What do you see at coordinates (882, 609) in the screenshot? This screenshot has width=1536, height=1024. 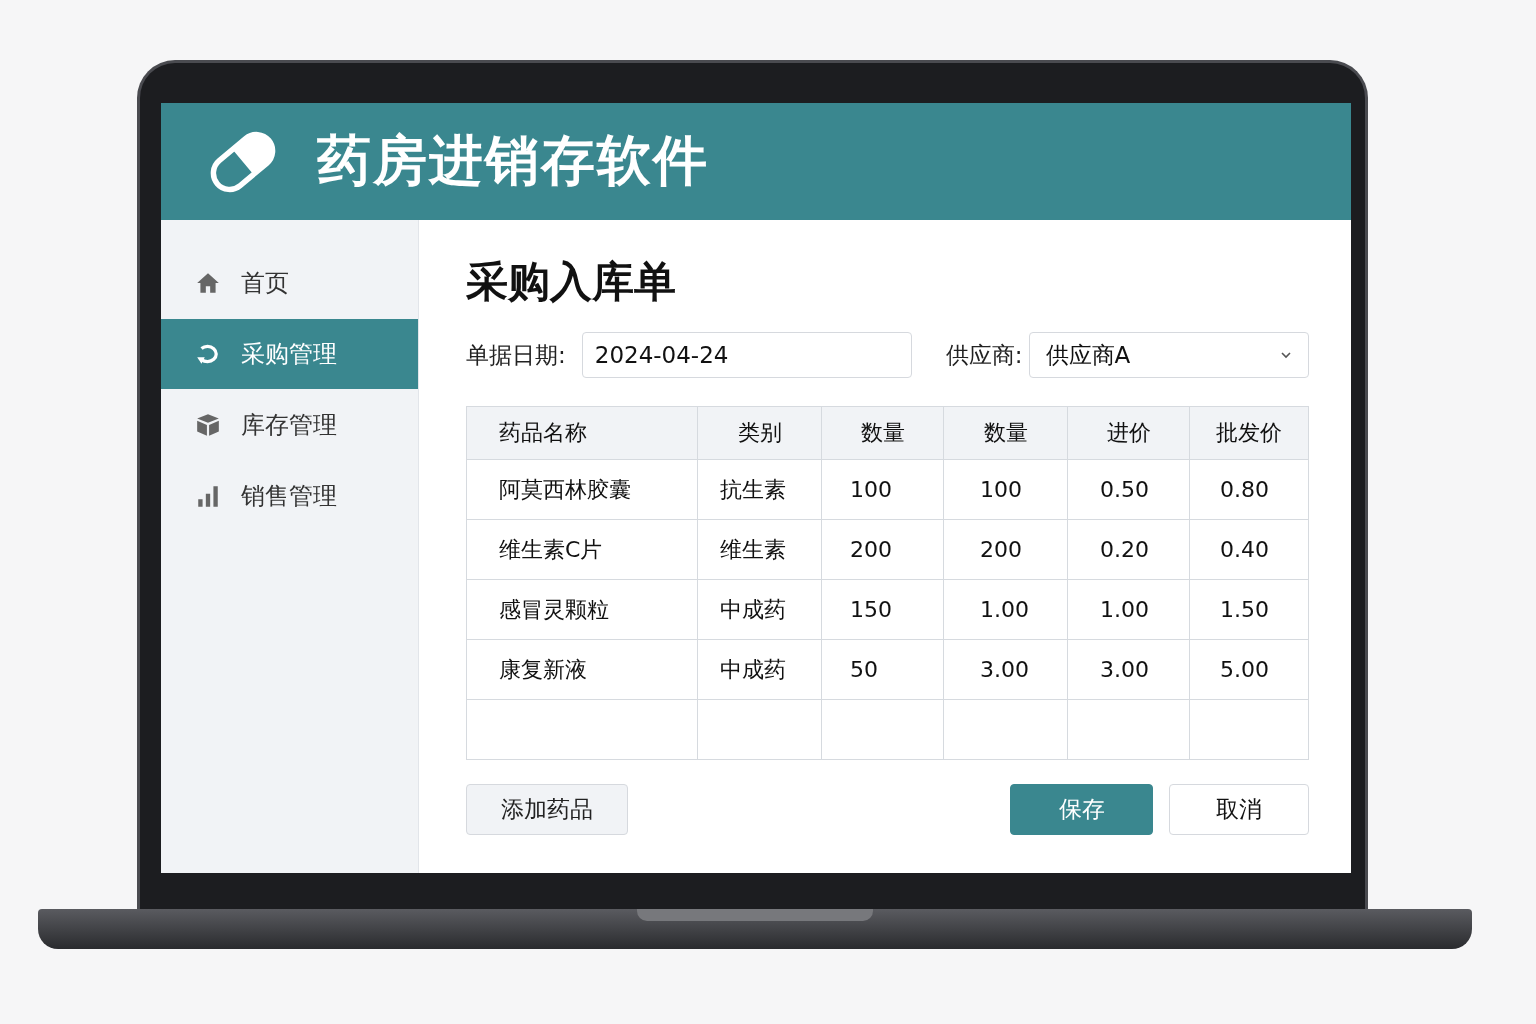 I see `table-cell: 150` at bounding box center [882, 609].